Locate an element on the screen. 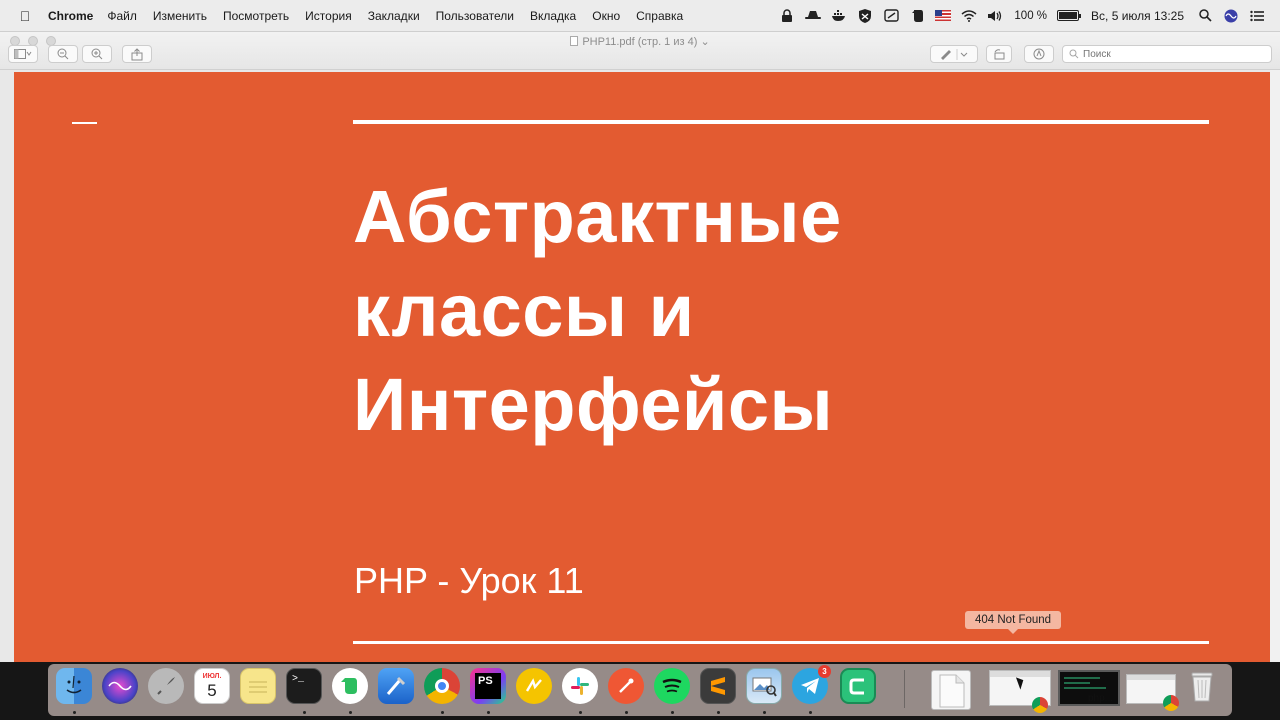  preview-icon is located at coordinates (764, 686).